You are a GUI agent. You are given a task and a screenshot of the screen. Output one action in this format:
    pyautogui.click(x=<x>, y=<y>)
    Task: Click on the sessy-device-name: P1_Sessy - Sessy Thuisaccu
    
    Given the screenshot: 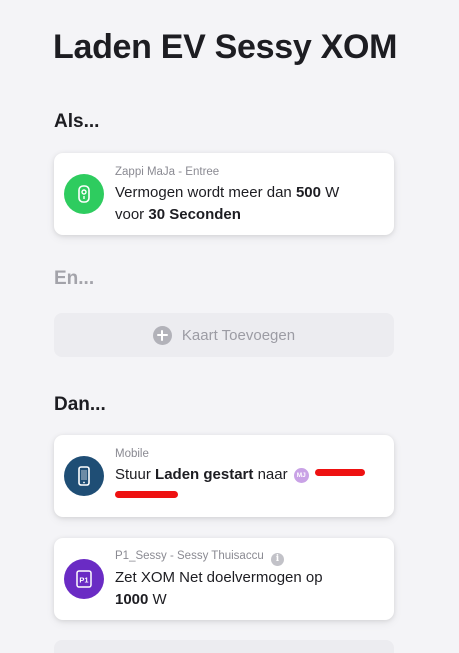 What is the action you would take?
    pyautogui.click(x=189, y=556)
    